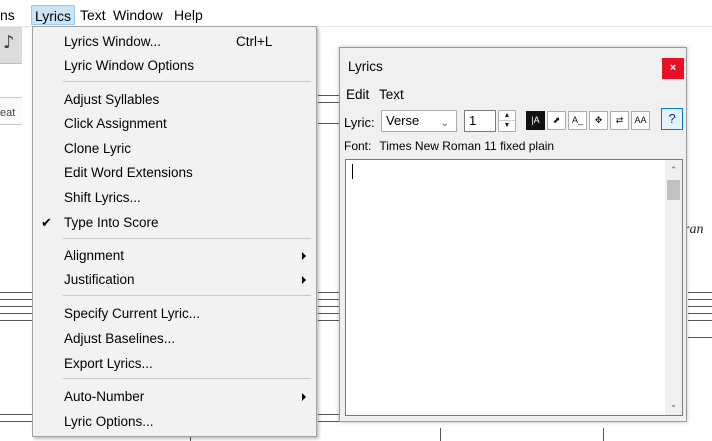 The image size is (712, 441). What do you see at coordinates (104, 396) in the screenshot?
I see `menu-item-label: Auto-Number` at bounding box center [104, 396].